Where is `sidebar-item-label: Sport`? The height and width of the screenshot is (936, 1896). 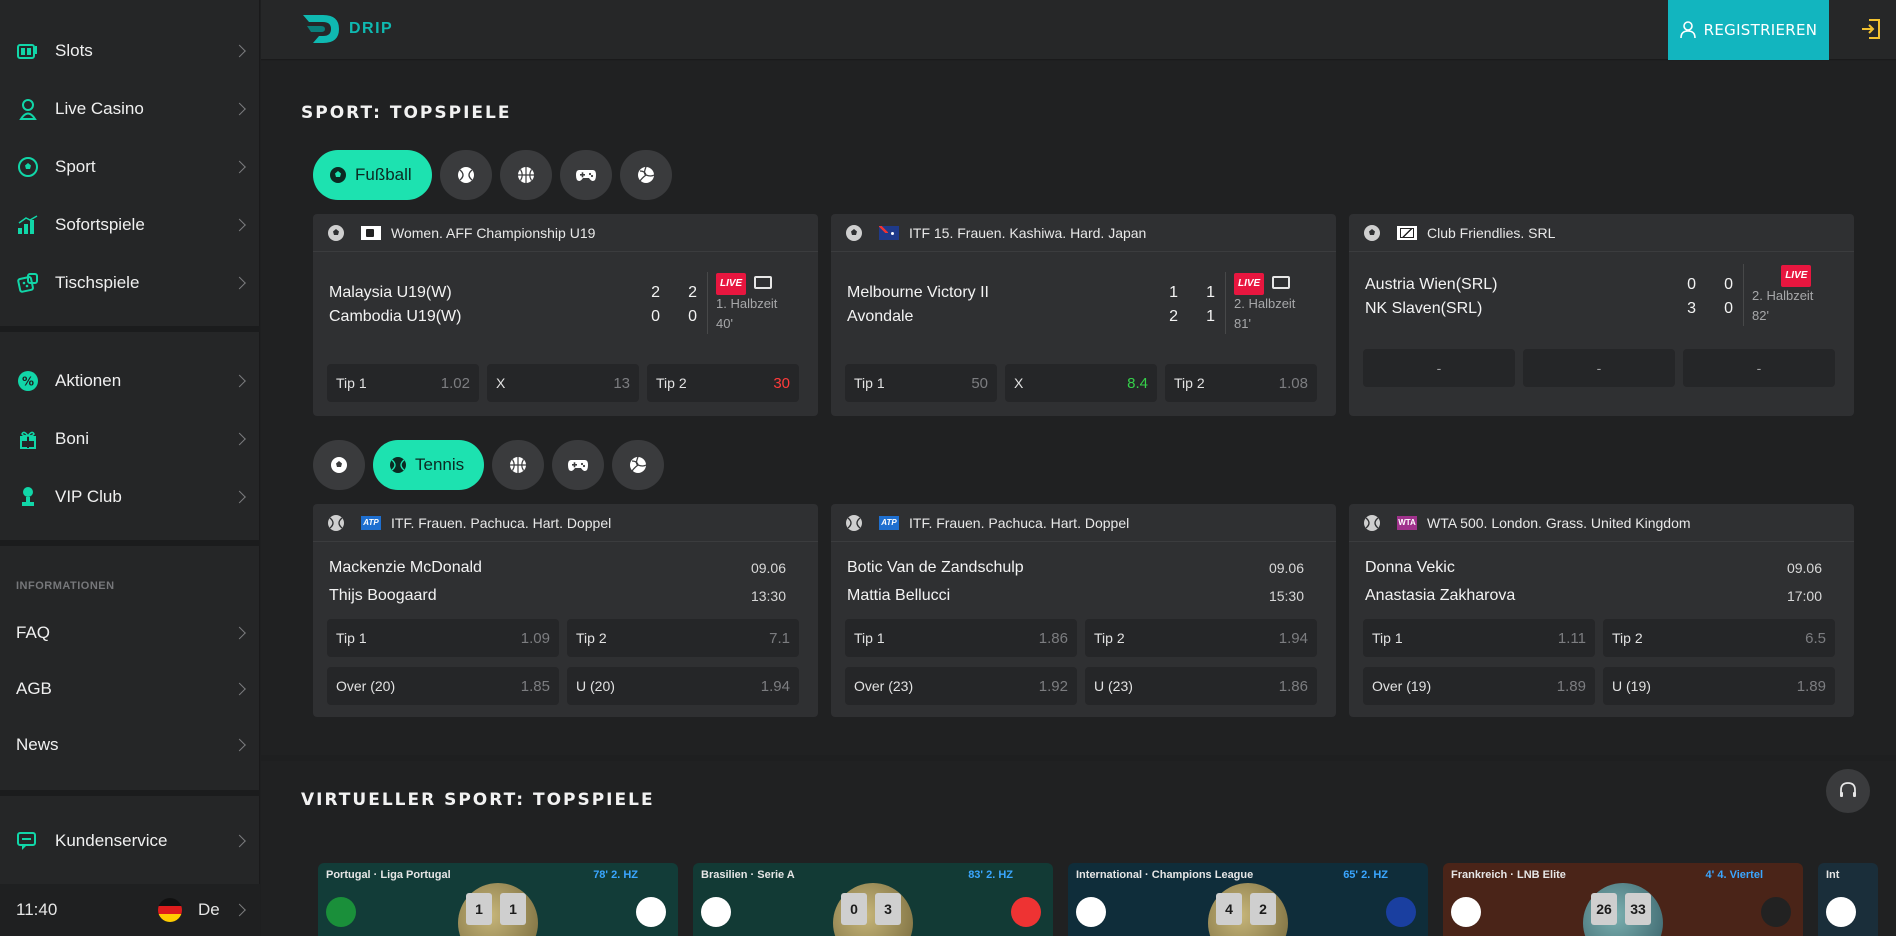
sidebar-item-label: Sport is located at coordinates (75, 166).